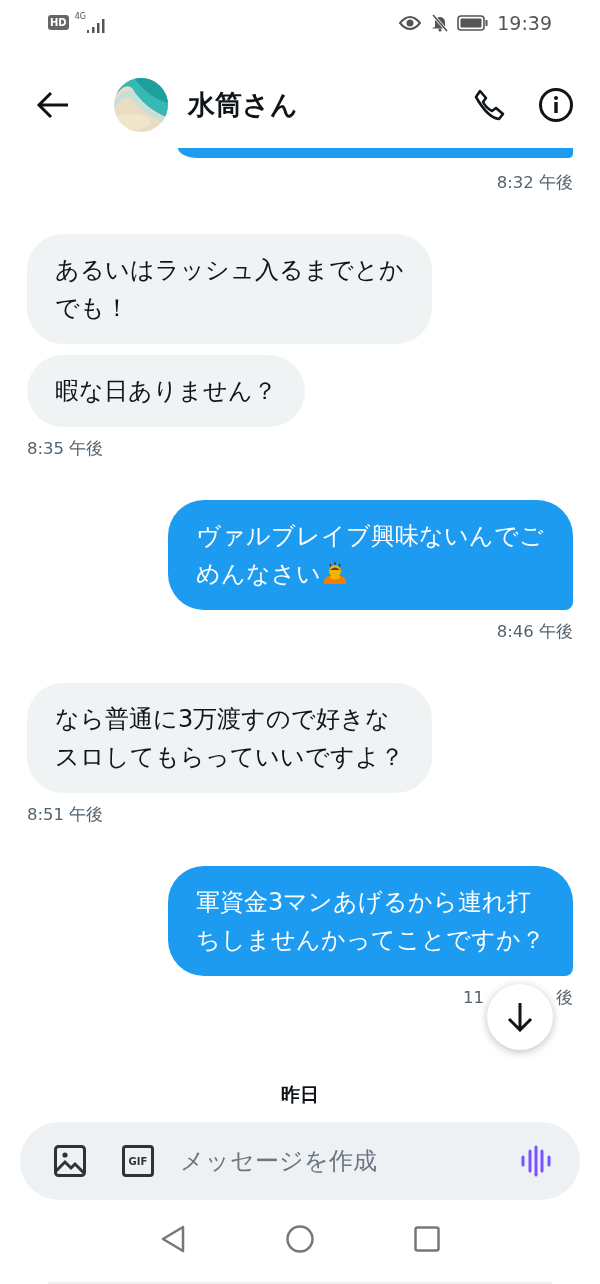 The height and width of the screenshot is (1284, 600). Describe the element at coordinates (58, 22) in the screenshot. I see `hd-badge: HD` at that location.